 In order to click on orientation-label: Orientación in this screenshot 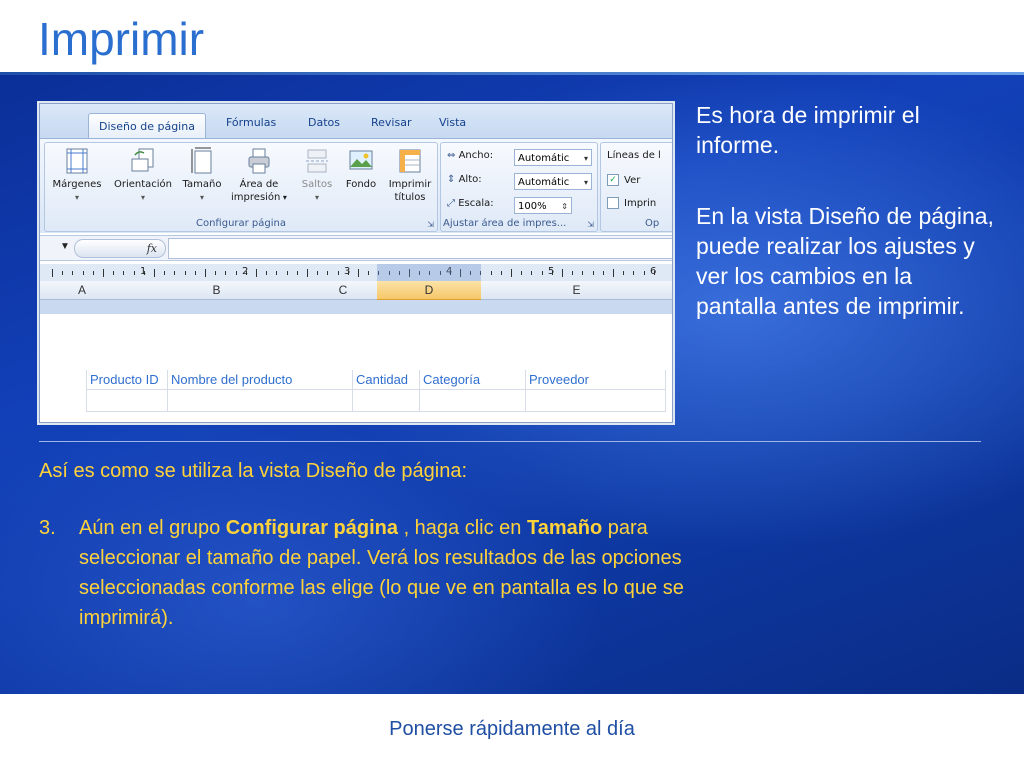, I will do `click(143, 184)`.